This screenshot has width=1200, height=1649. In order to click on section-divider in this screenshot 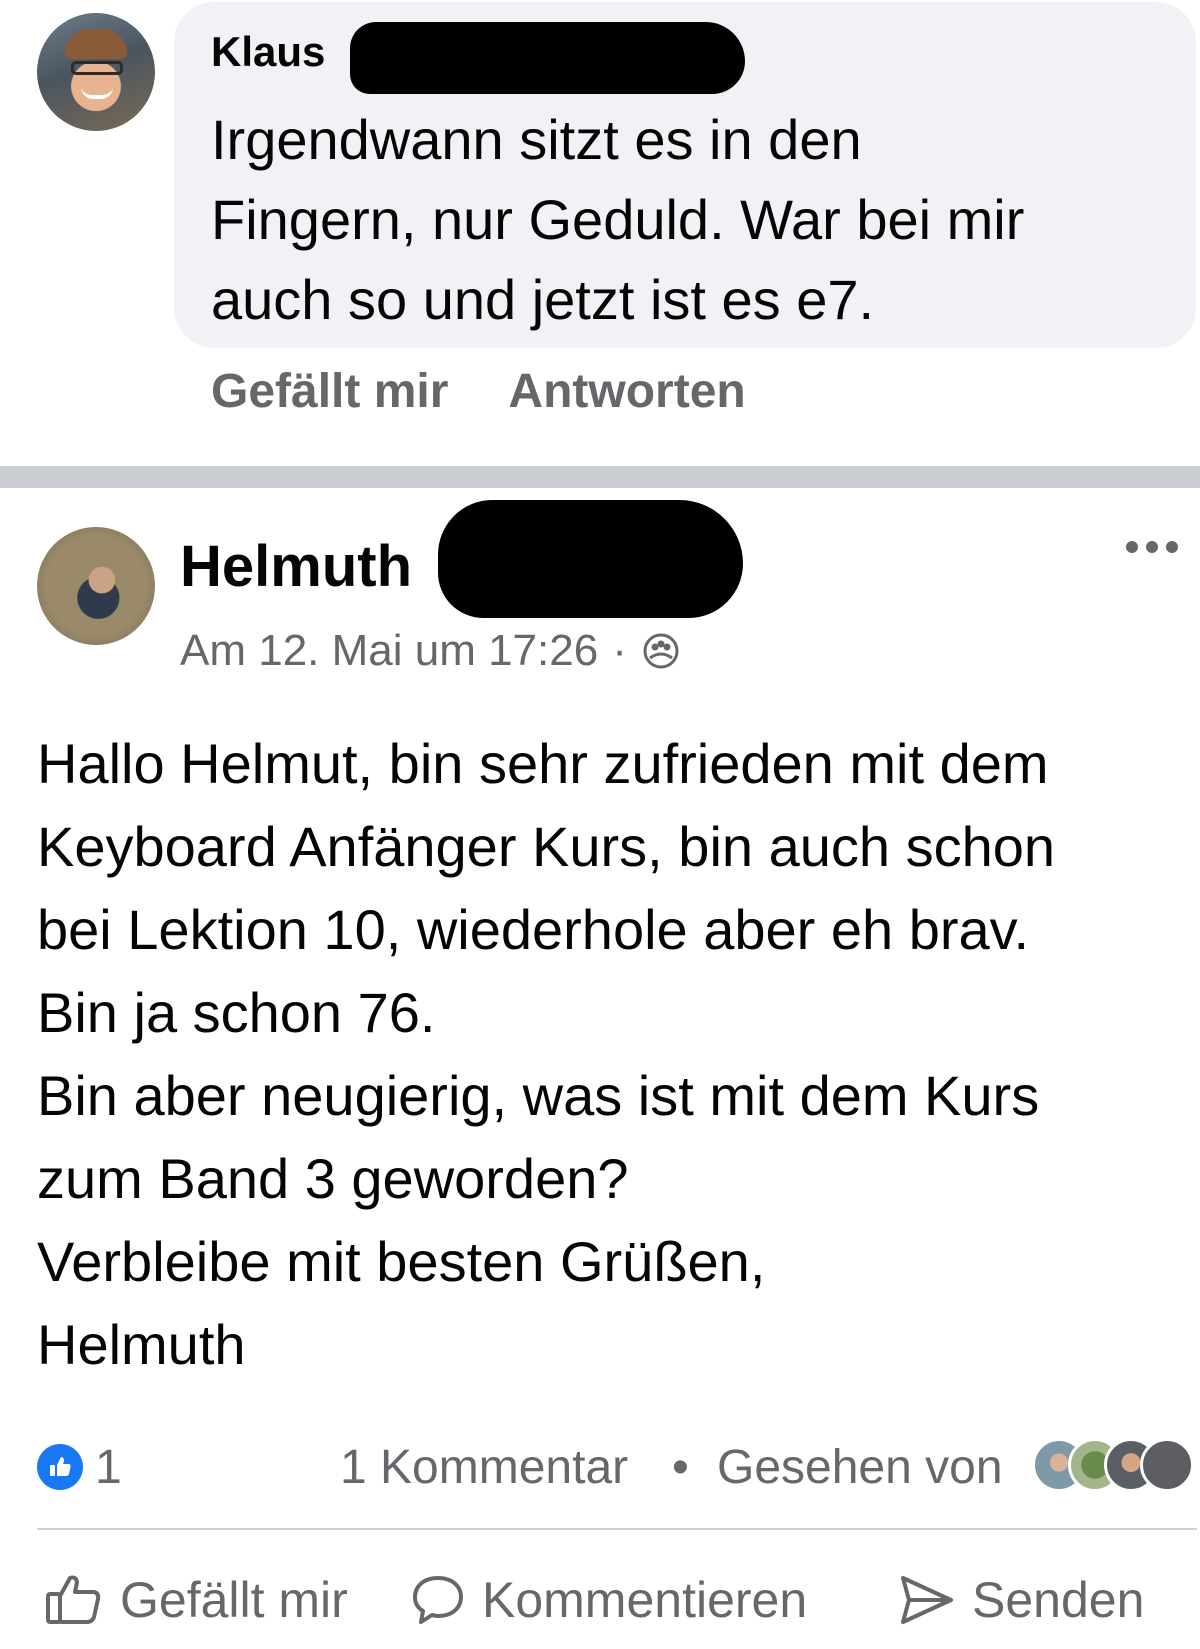, I will do `click(600, 477)`.